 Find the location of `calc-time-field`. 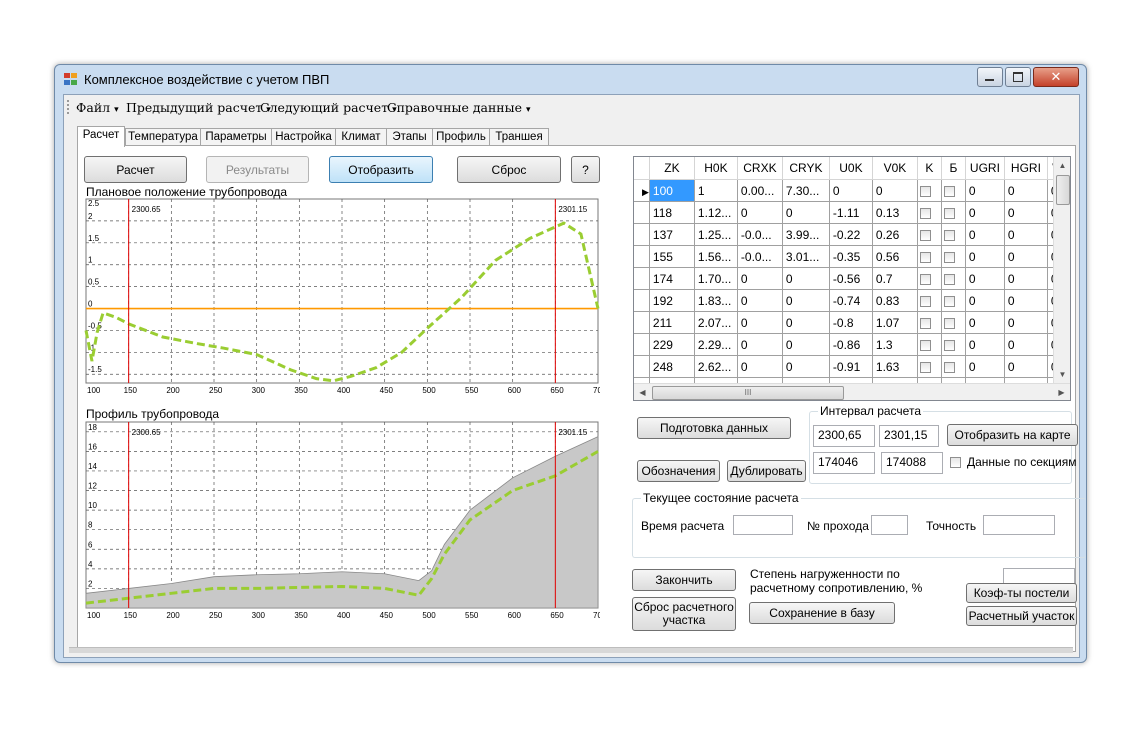

calc-time-field is located at coordinates (763, 525).